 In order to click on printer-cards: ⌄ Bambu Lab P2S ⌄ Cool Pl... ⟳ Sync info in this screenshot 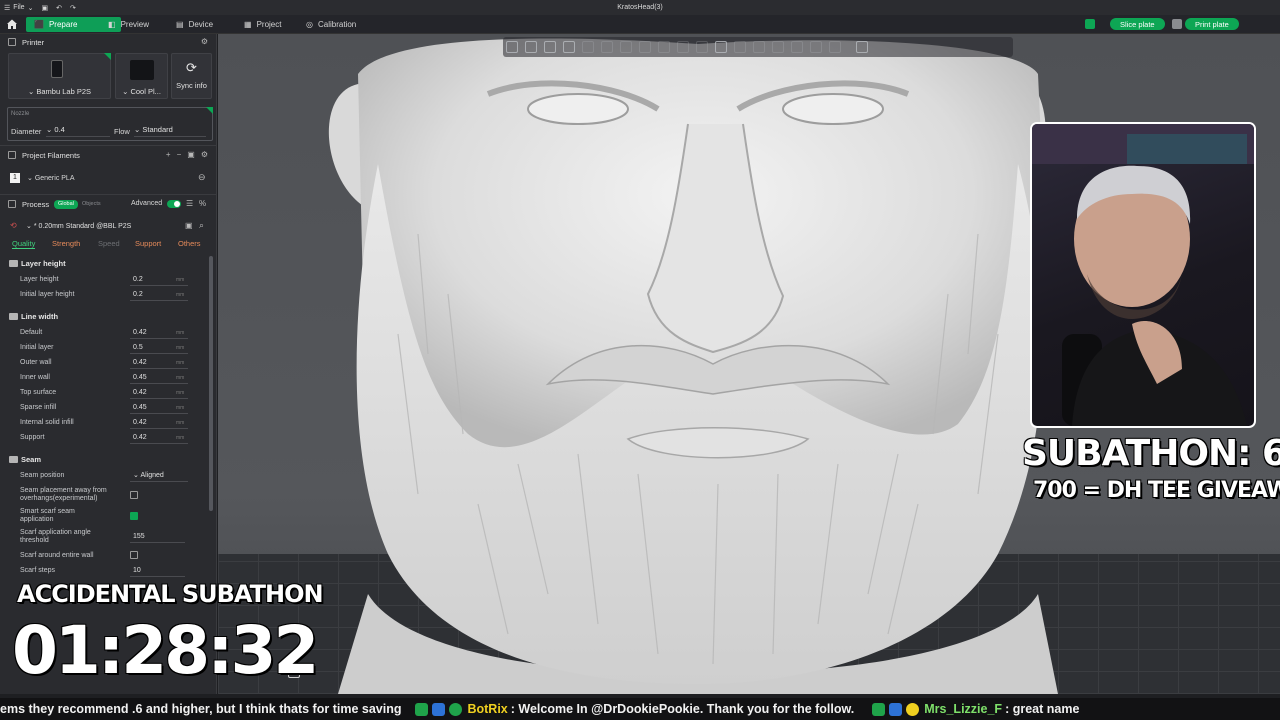, I will do `click(110, 76)`.